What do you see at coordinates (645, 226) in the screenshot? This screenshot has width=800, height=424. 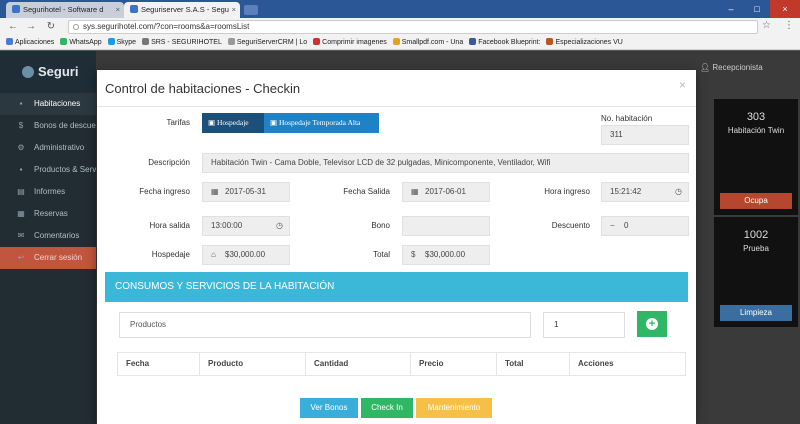 I see `descuento-input: −0` at bounding box center [645, 226].